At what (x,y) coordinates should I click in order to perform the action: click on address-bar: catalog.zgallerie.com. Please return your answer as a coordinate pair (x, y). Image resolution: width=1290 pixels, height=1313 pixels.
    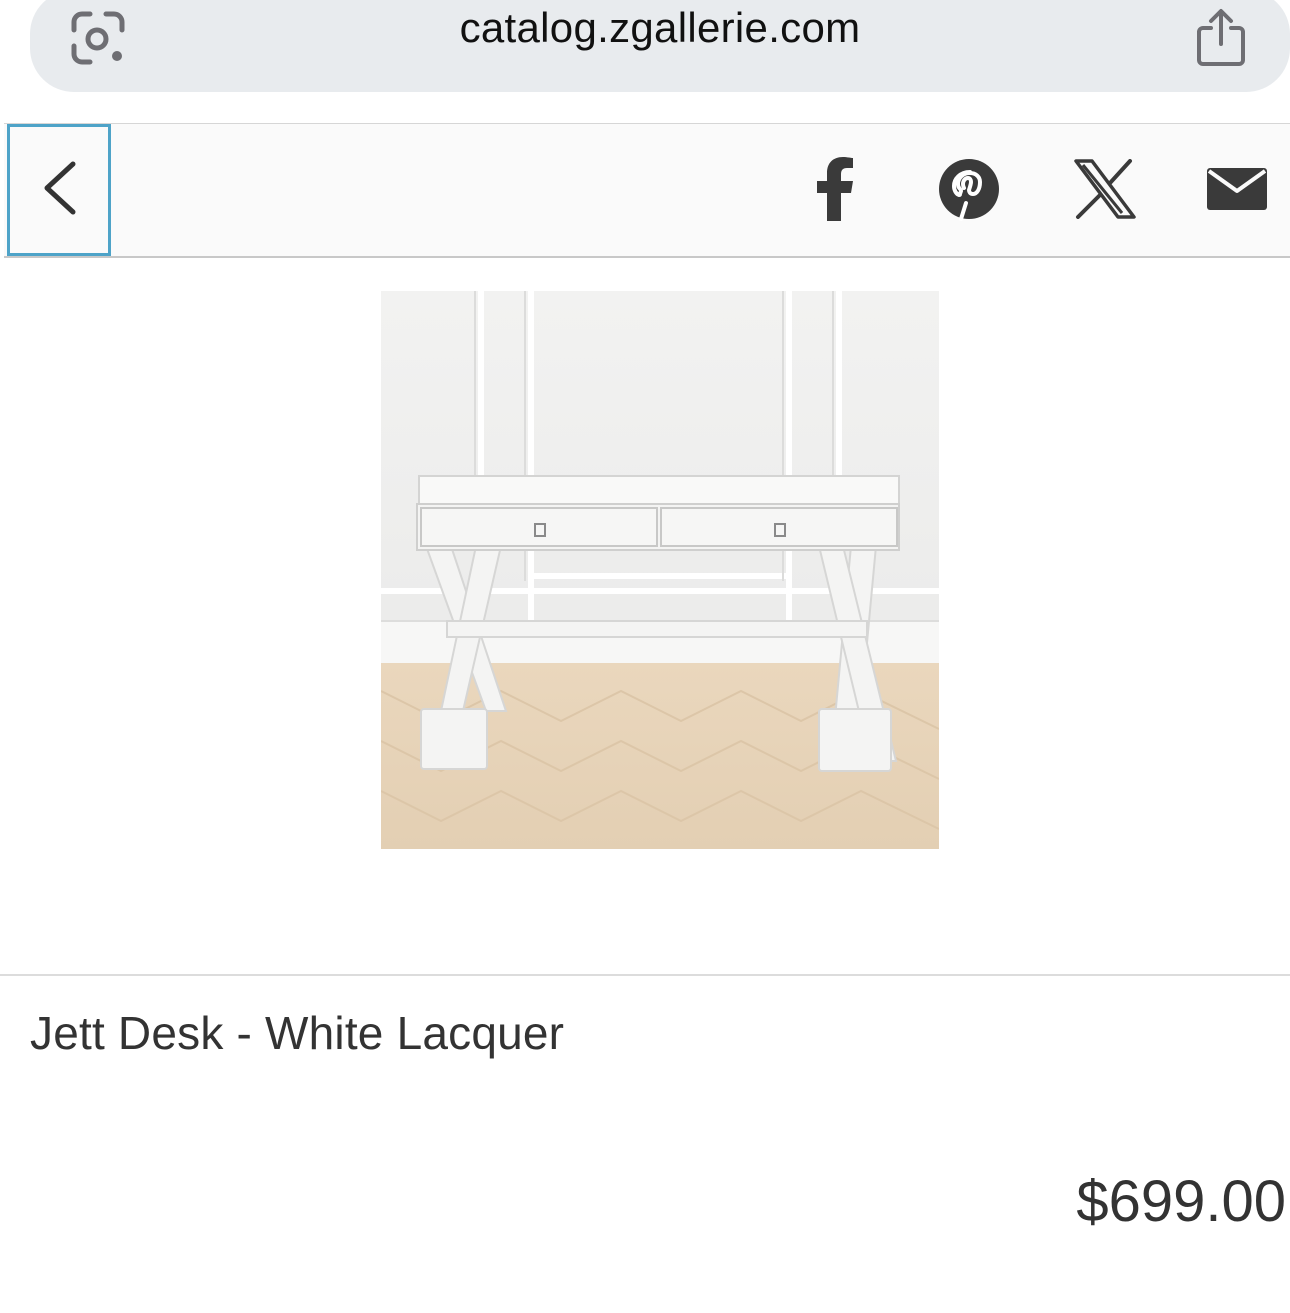
    Looking at the image, I should click on (660, 46).